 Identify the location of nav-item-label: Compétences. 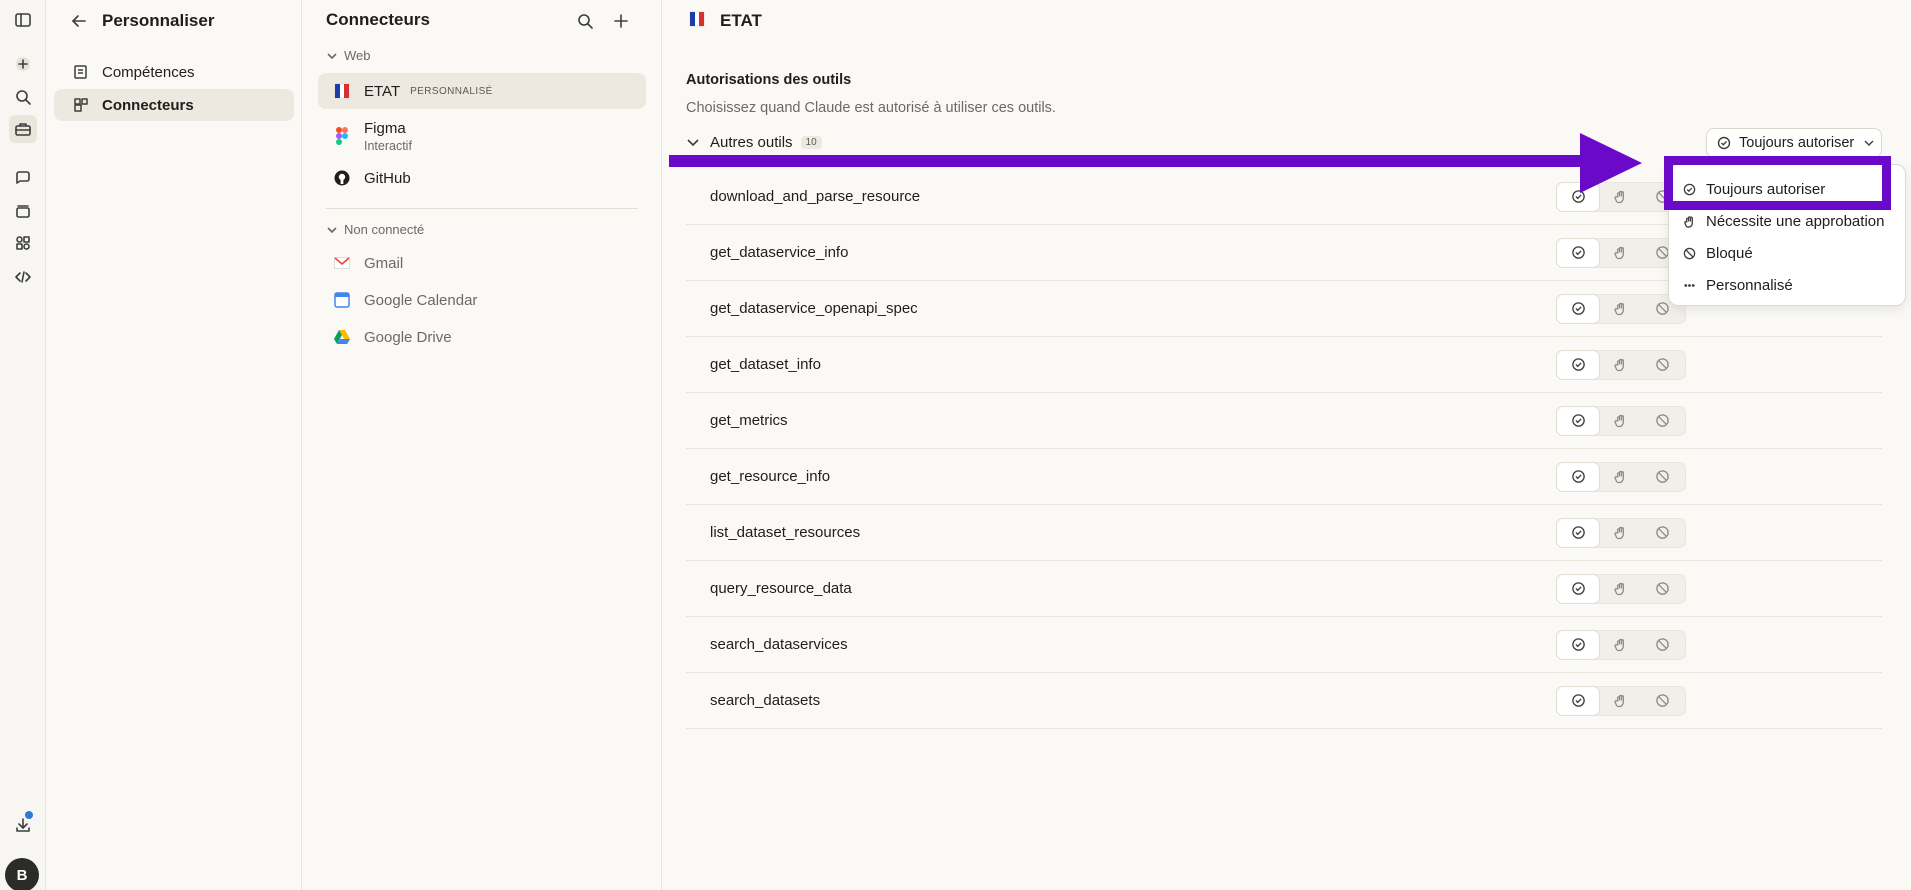
(148, 72).